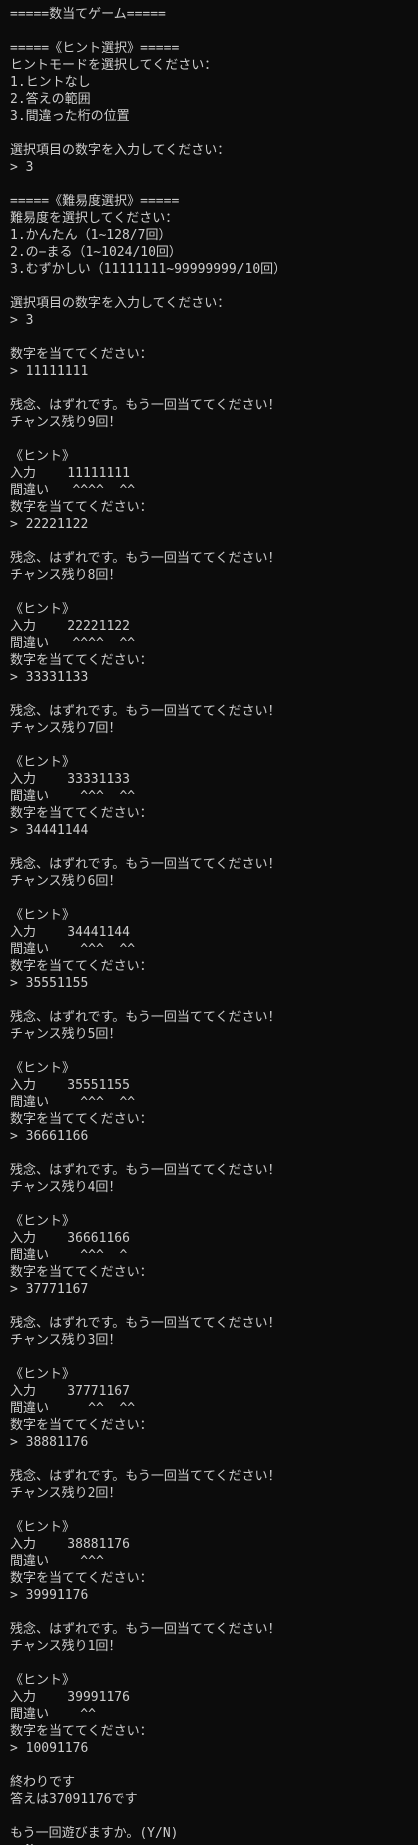 This screenshot has width=418, height=1845. I want to click on terminal-output-line: 入力 35551155, so click(70, 1085).